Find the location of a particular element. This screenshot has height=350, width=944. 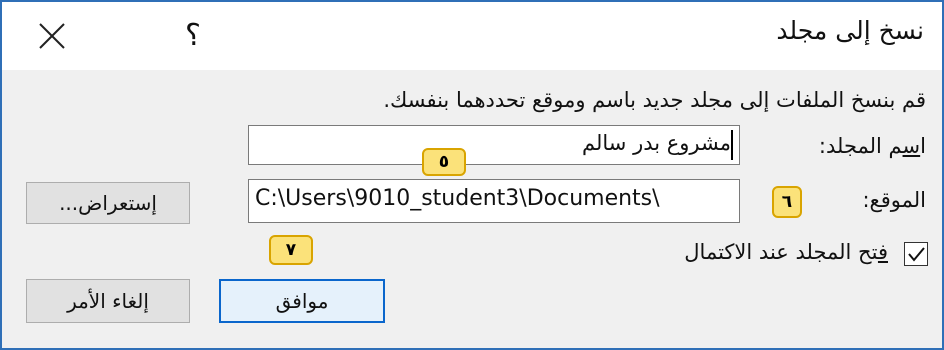

ok-button: موافق is located at coordinates (302, 301).